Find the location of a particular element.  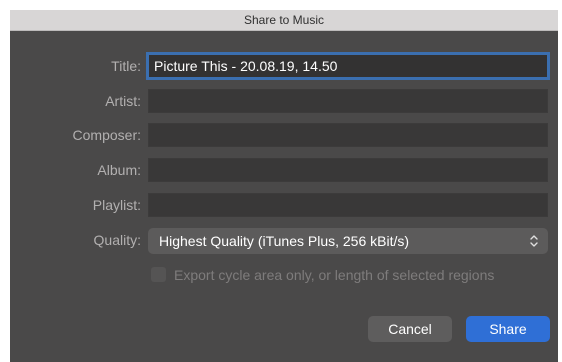

cancel-button: Cancel is located at coordinates (410, 329).